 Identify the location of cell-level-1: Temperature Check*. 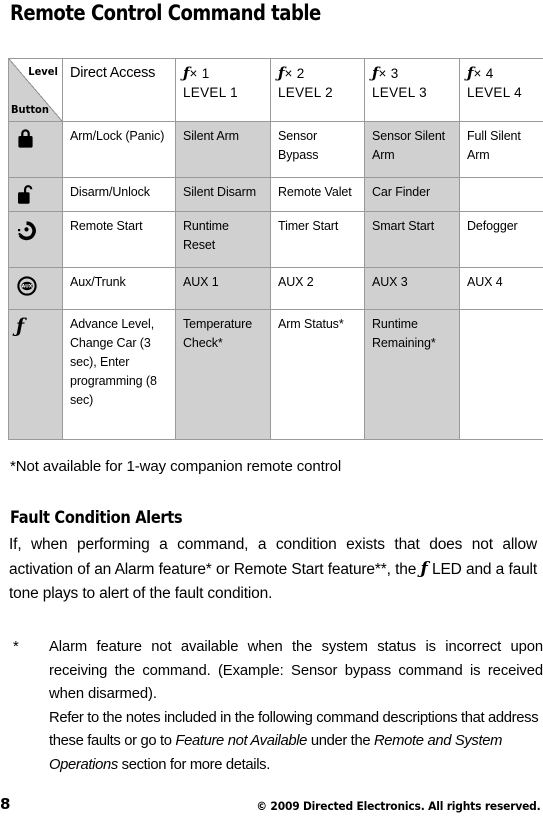
(223, 374).